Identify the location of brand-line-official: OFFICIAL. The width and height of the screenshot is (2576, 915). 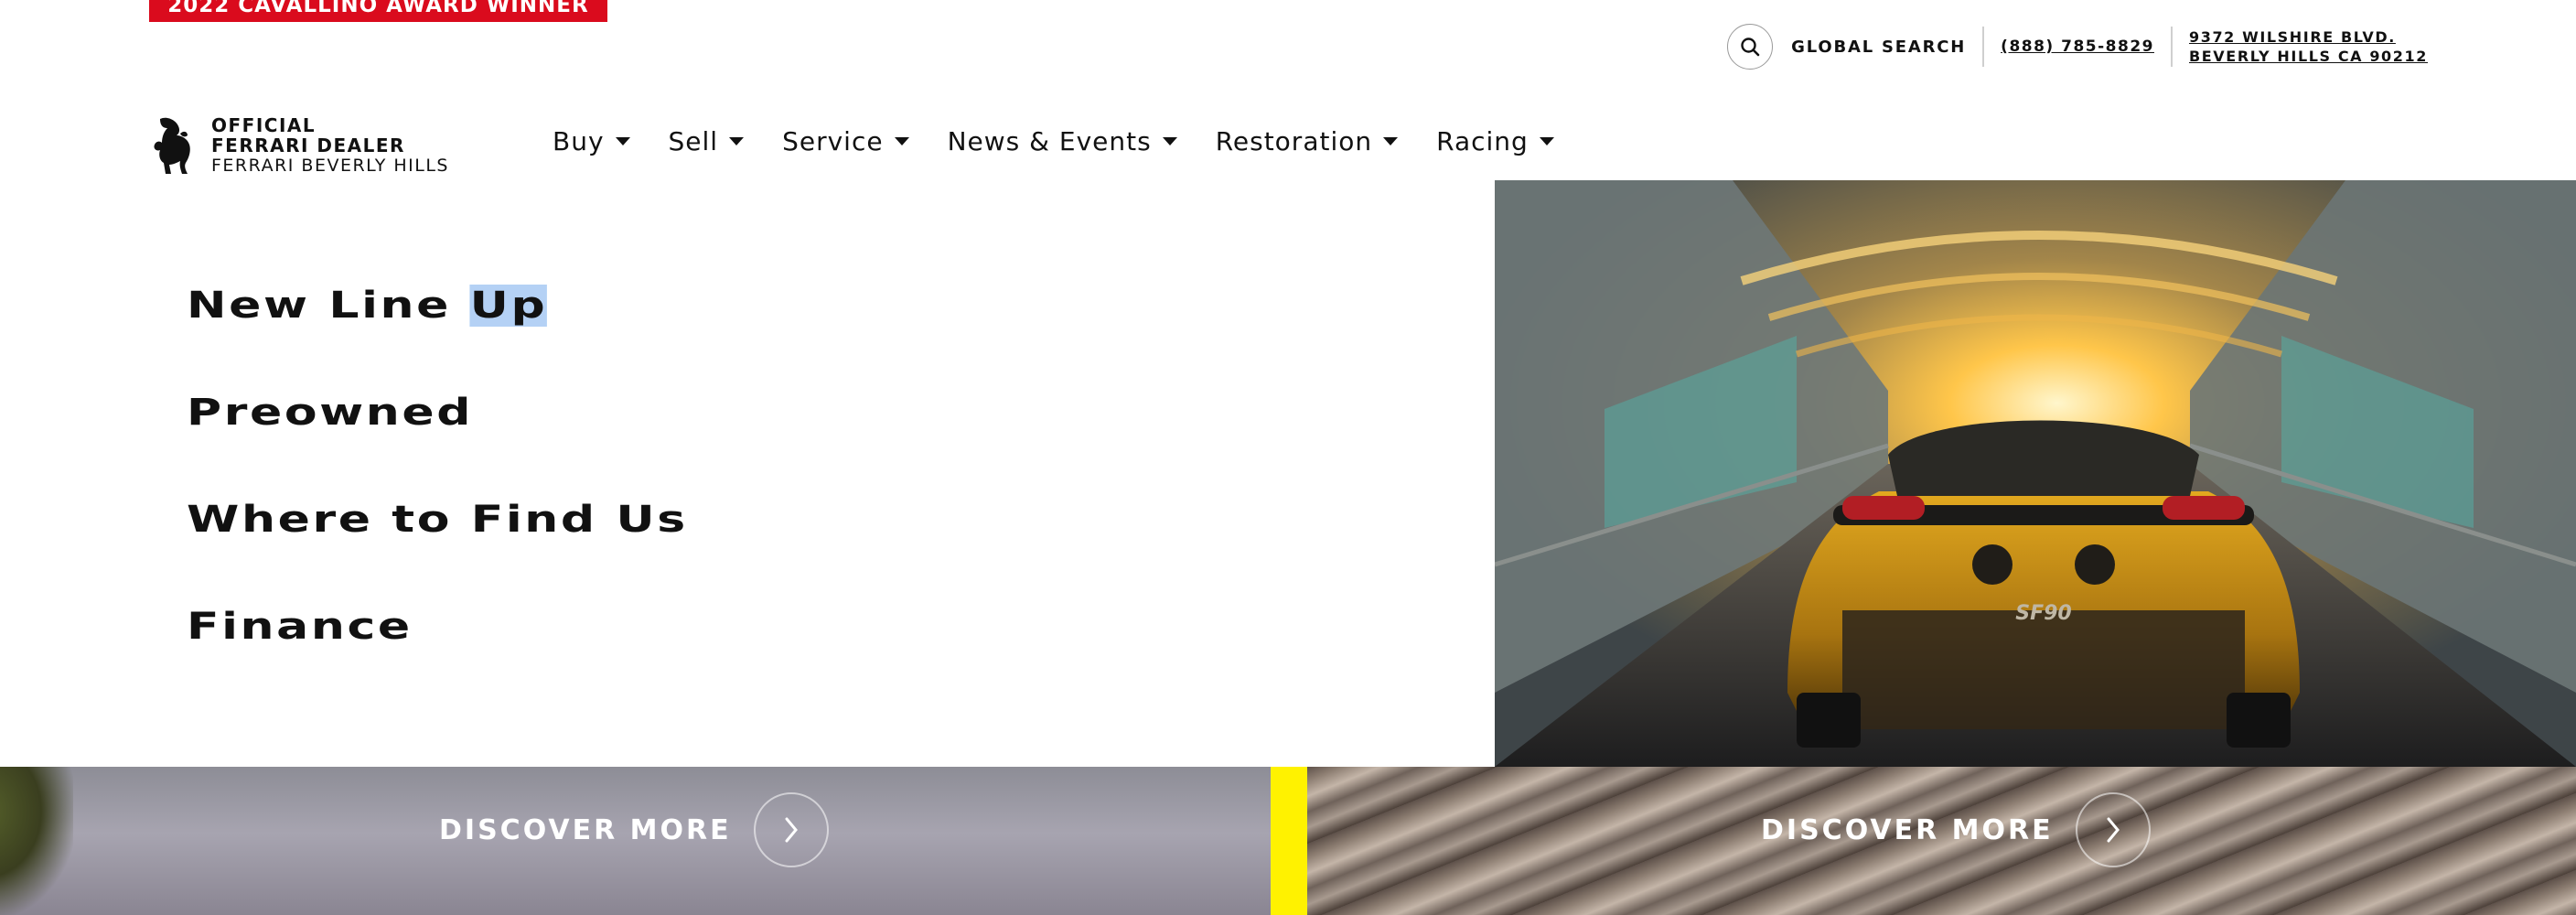
(264, 125).